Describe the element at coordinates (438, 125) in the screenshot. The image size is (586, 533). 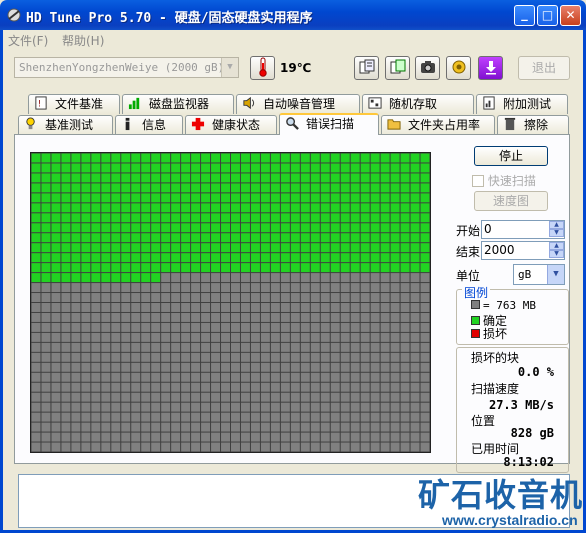
I see `tab-bottom-4: 文件夹占用率` at that location.